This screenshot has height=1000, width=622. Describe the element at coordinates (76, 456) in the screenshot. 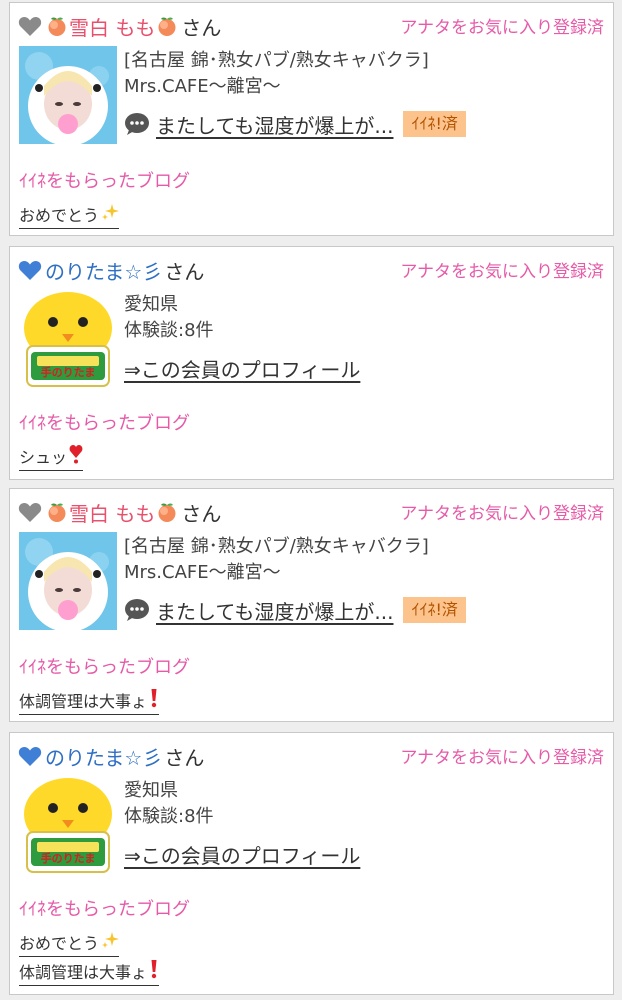

I see `red-heart-exclamation-icon` at that location.